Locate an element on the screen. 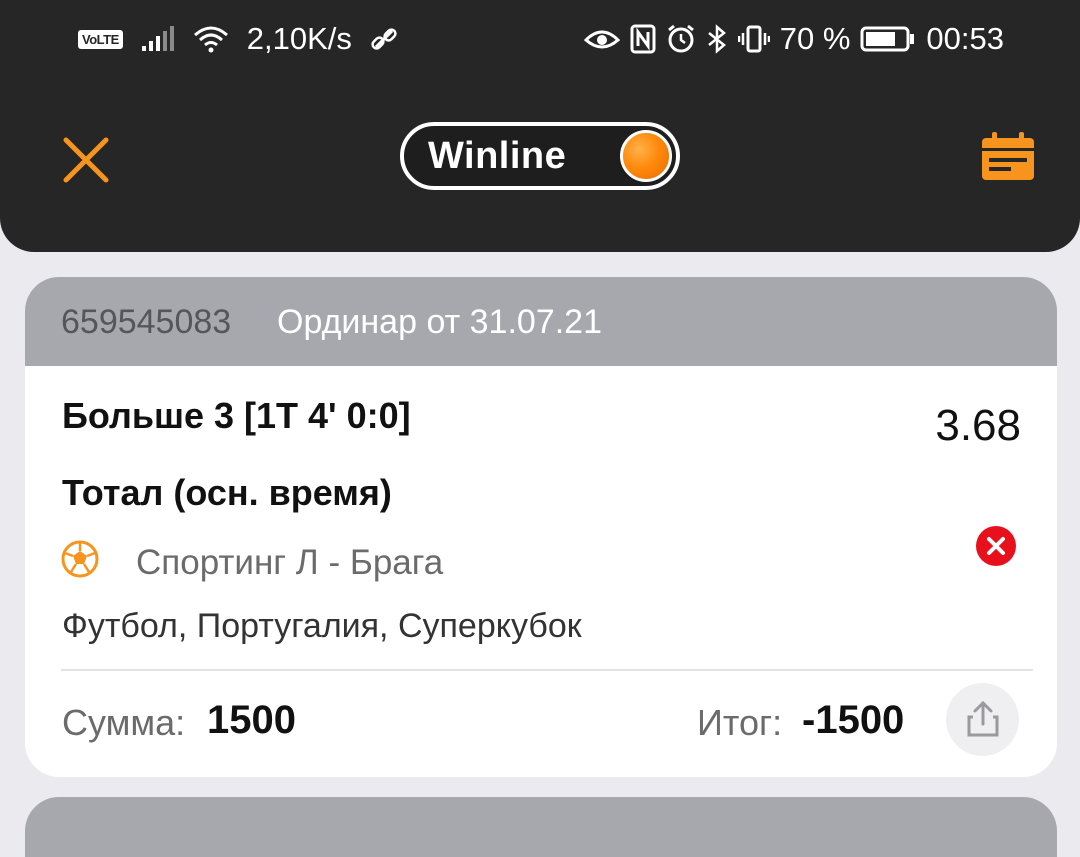 The image size is (1080, 857). signal-icon is located at coordinates (157, 38).